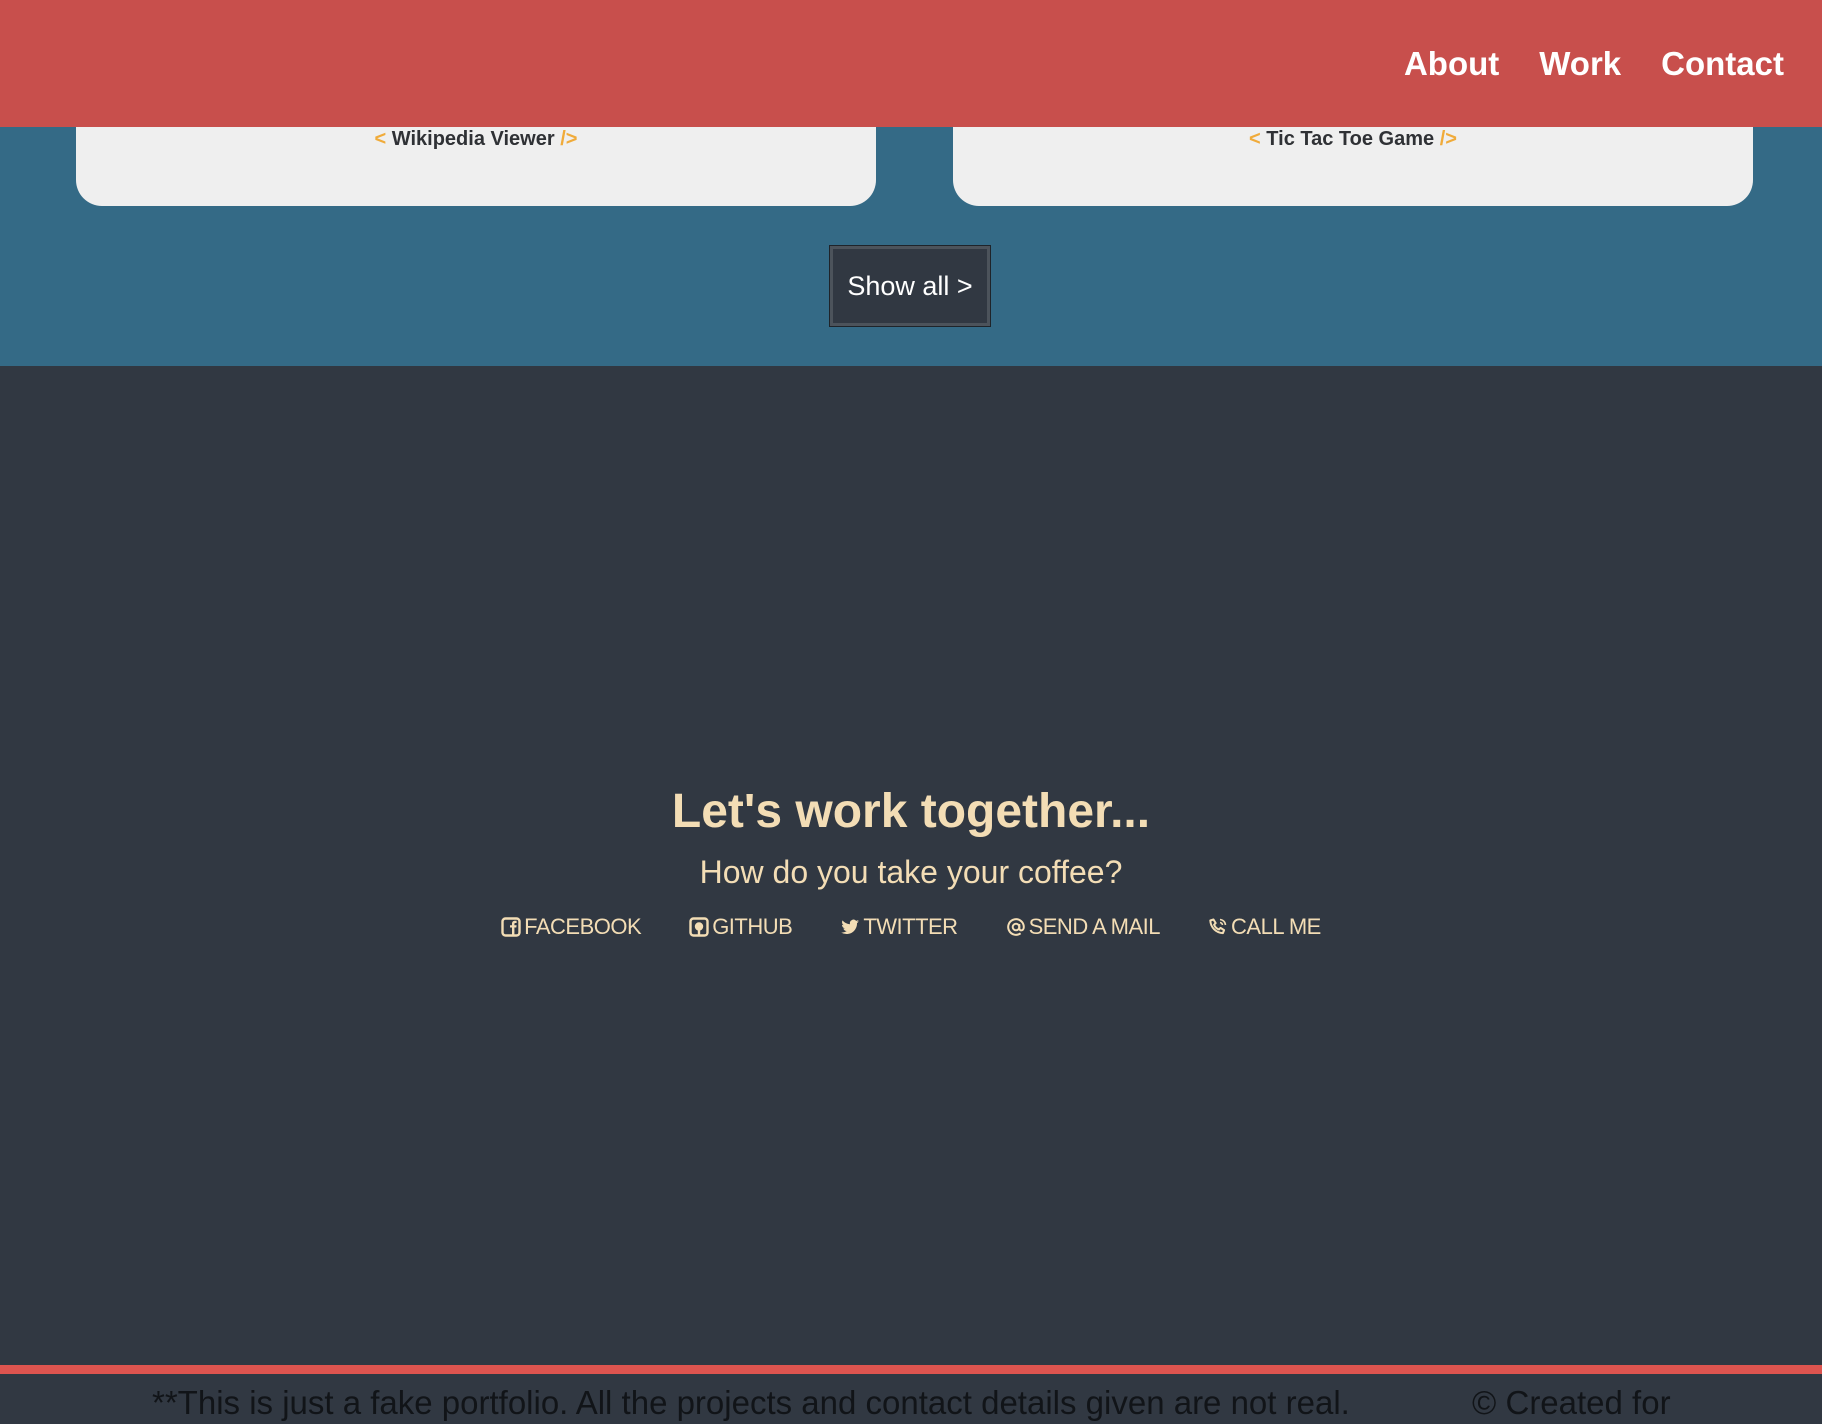  Describe the element at coordinates (1451, 64) in the screenshot. I see `nav-link-about: About` at that location.